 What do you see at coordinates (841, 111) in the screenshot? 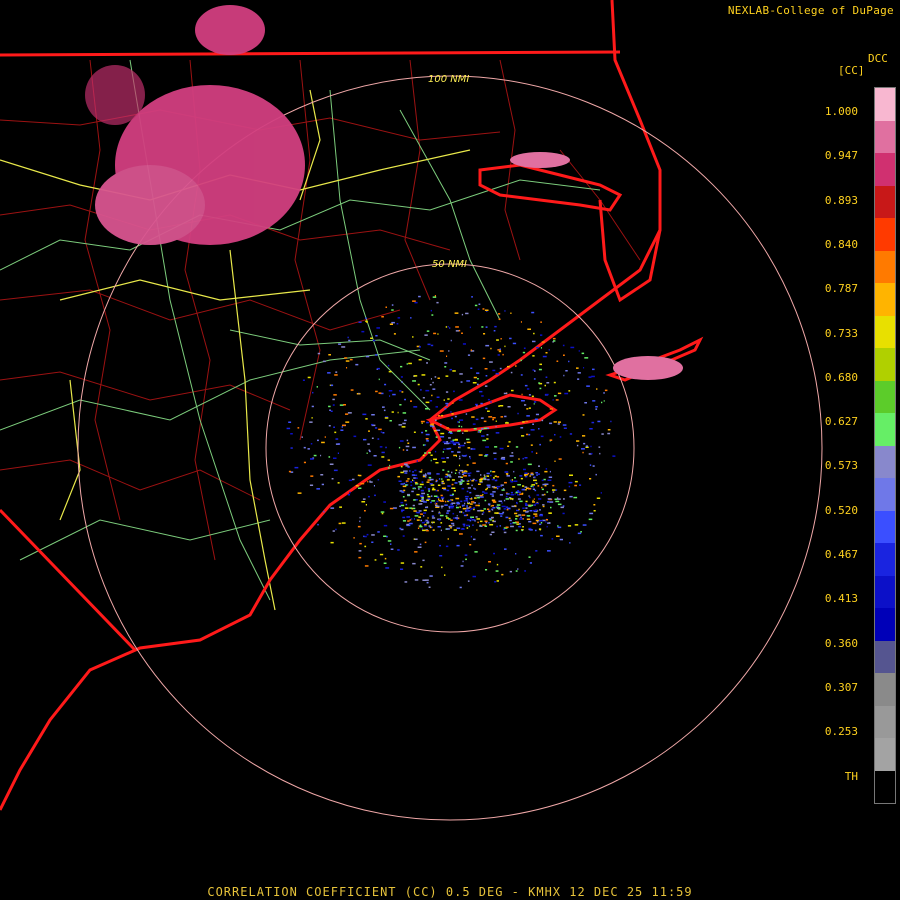
I see `legend-tick: 1.000` at bounding box center [841, 111].